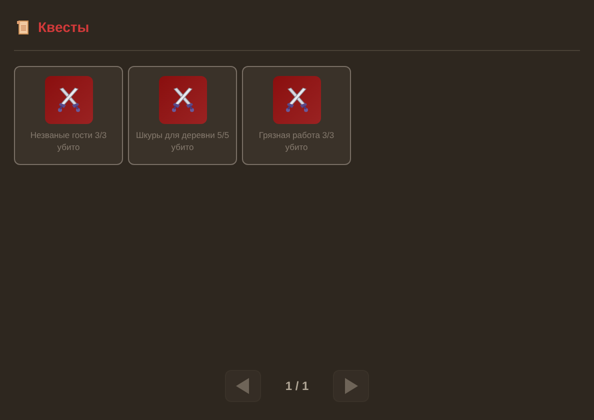 The width and height of the screenshot is (594, 420). Describe the element at coordinates (64, 27) in the screenshot. I see `section-title: Квесты` at that location.